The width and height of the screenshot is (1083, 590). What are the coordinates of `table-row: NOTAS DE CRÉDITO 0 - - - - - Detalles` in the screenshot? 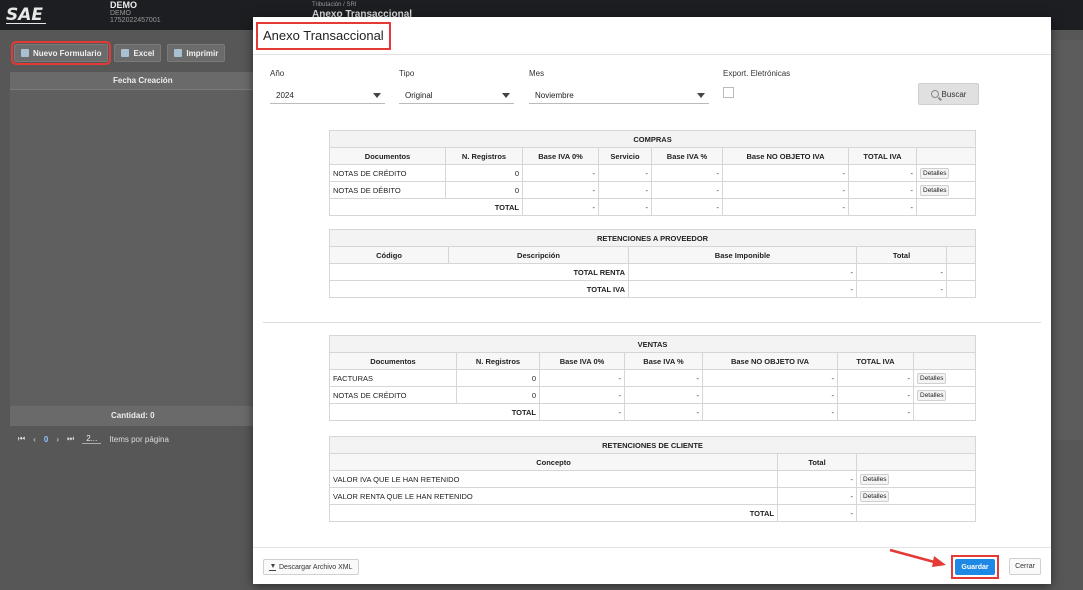 It's located at (653, 173).